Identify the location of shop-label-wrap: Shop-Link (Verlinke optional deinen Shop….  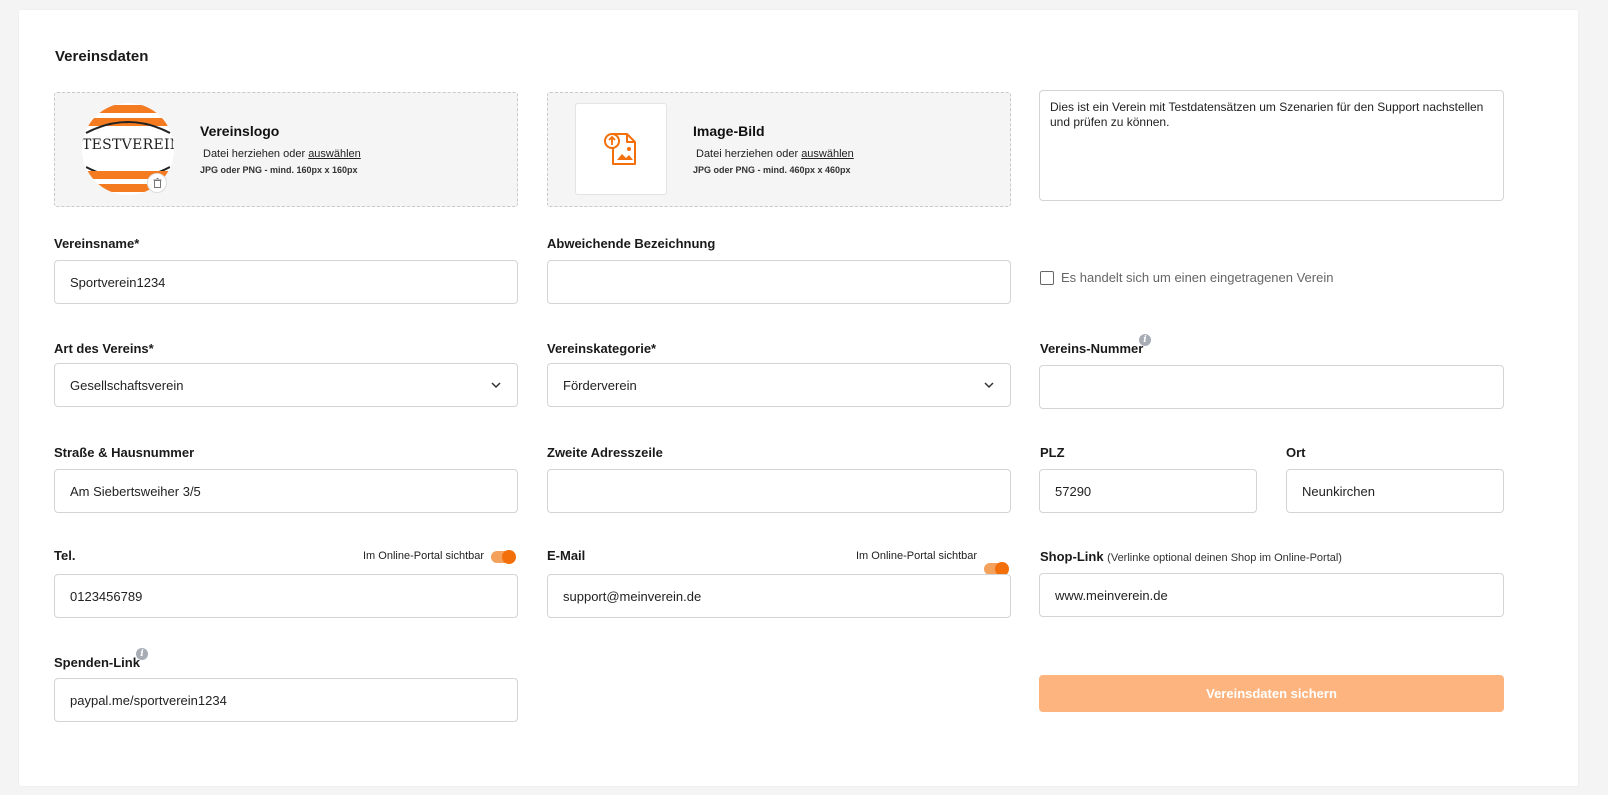
(1191, 556).